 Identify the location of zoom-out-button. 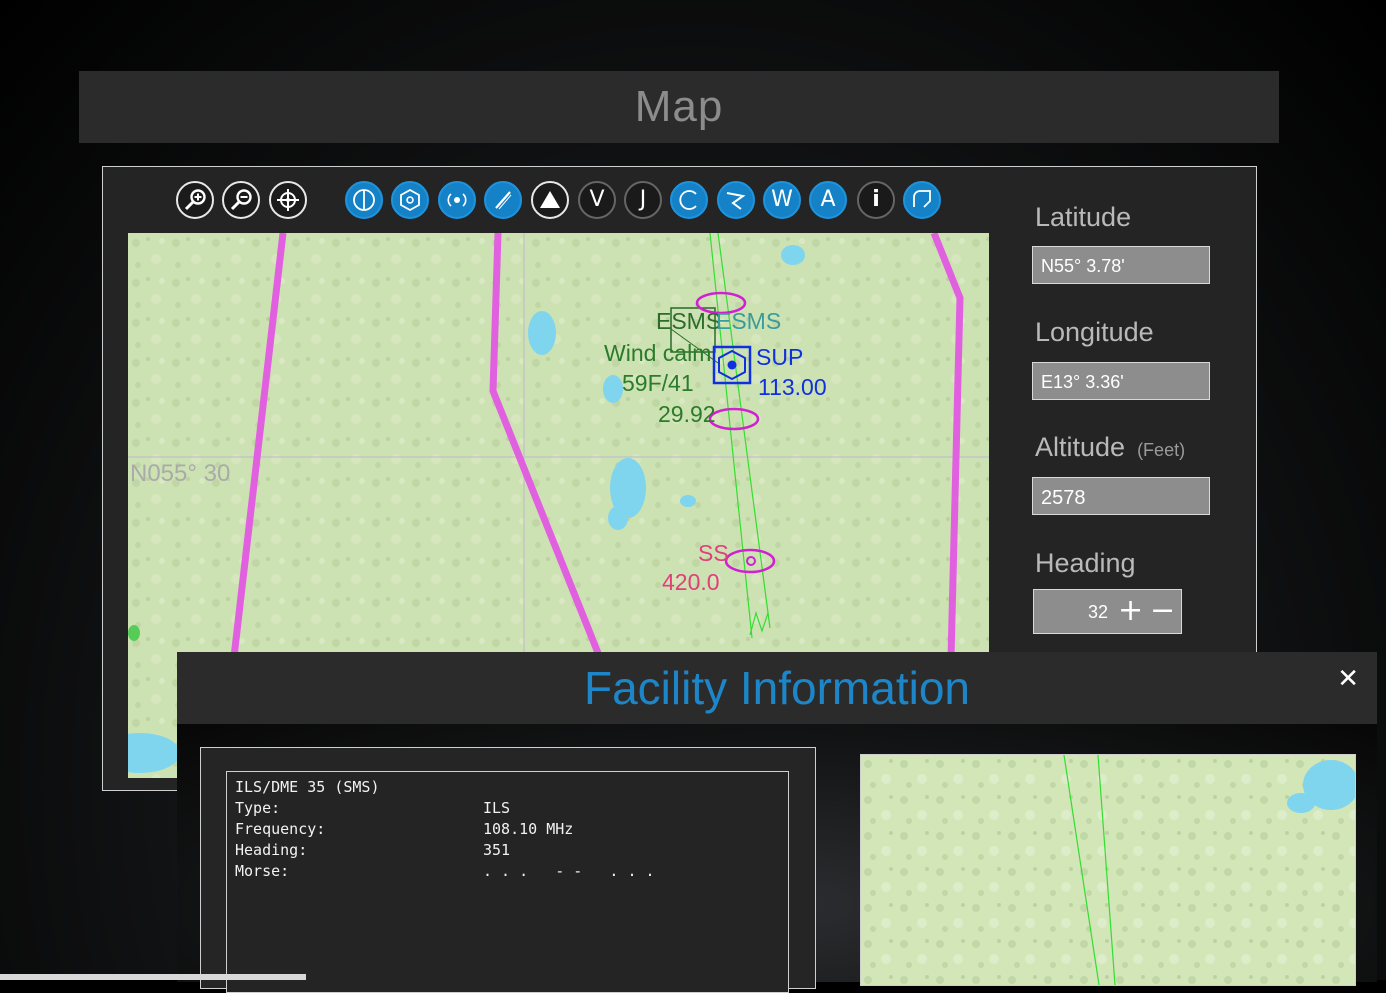
(241, 200).